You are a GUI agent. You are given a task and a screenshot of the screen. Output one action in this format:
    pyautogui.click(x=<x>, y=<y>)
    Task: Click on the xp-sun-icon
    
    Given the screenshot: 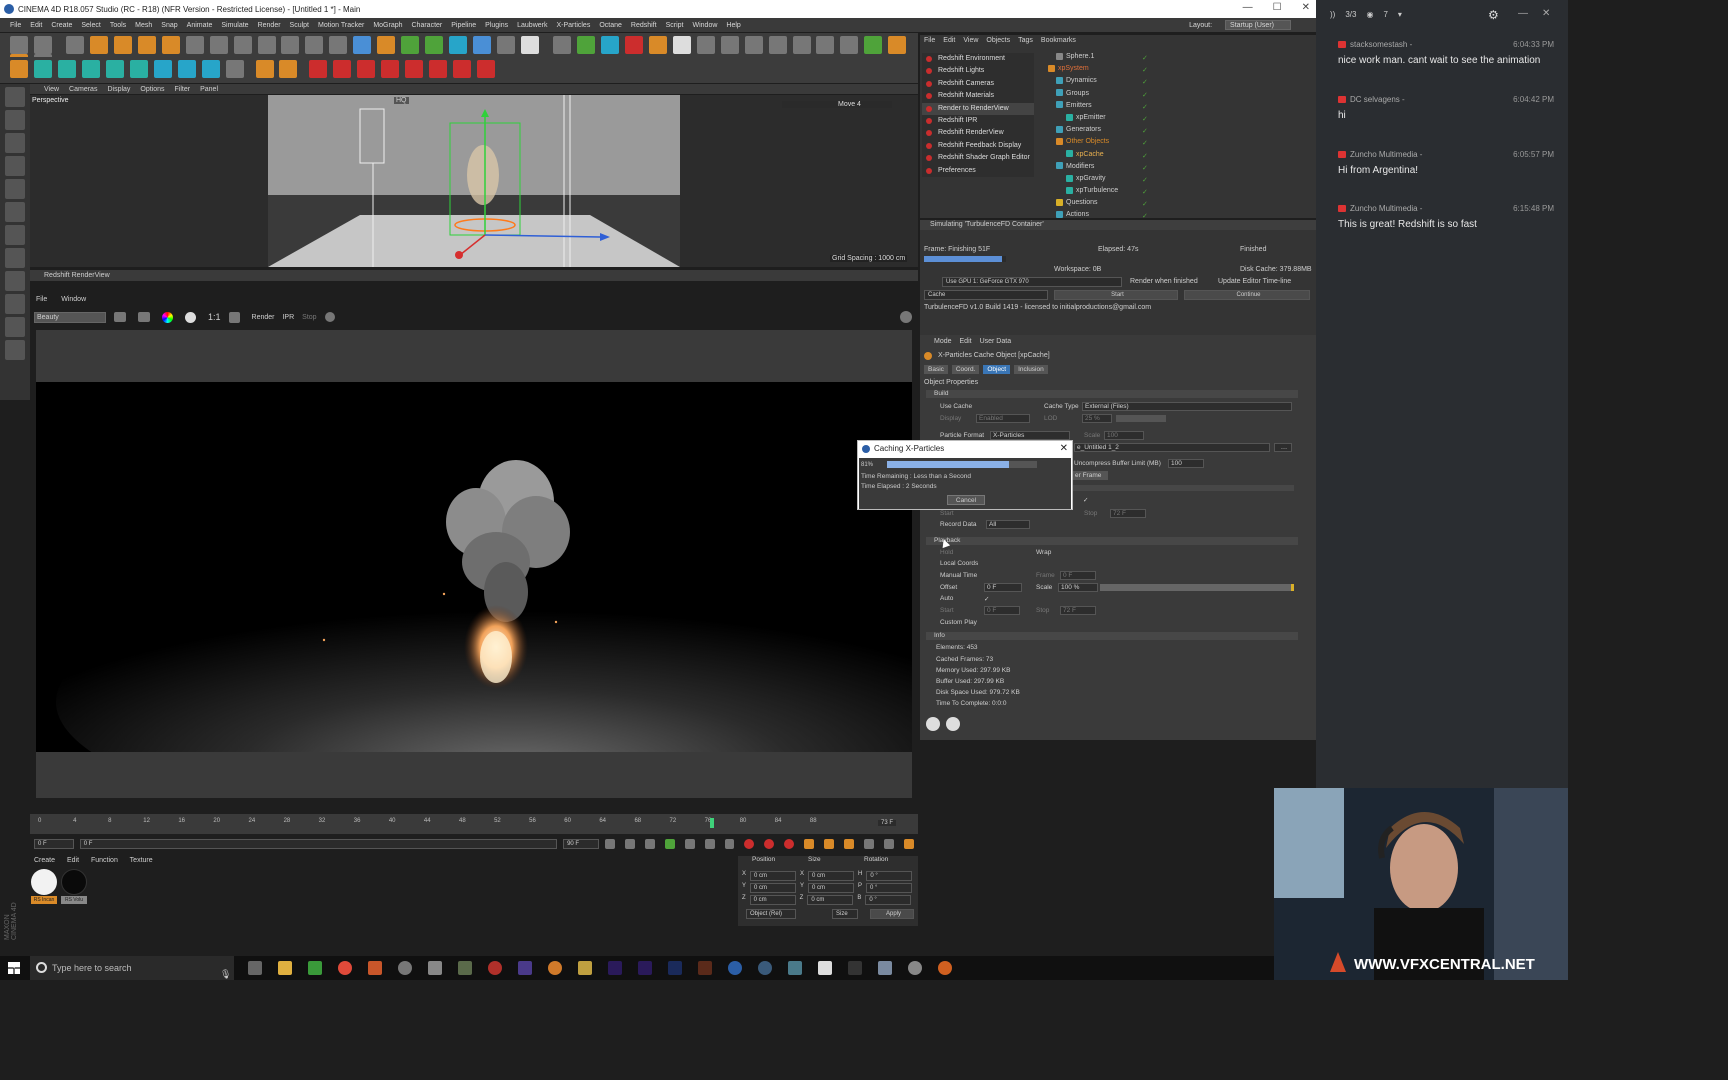 What is the action you would take?
    pyautogui.click(x=657, y=45)
    